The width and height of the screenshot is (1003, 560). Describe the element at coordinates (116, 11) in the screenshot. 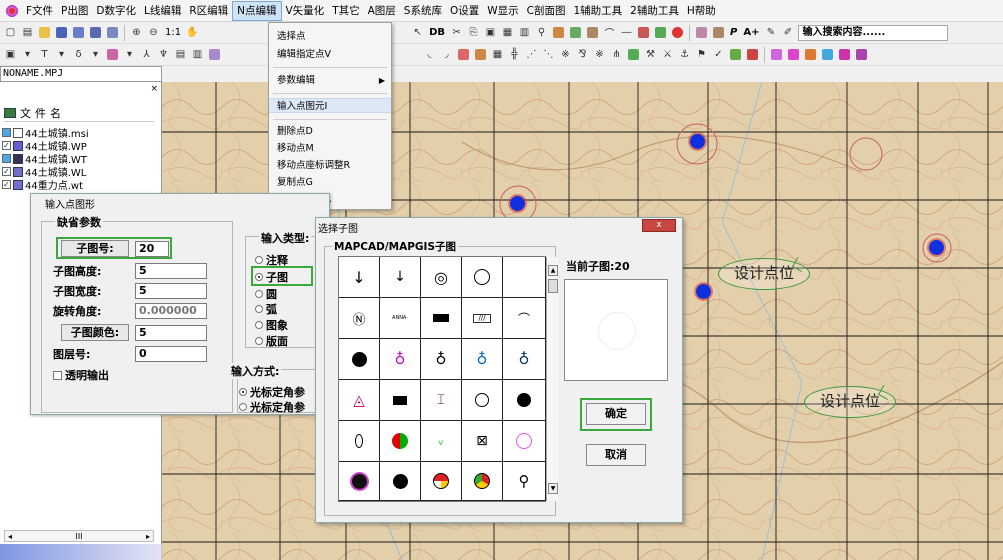

I see `menu-digitize: D数字化` at that location.